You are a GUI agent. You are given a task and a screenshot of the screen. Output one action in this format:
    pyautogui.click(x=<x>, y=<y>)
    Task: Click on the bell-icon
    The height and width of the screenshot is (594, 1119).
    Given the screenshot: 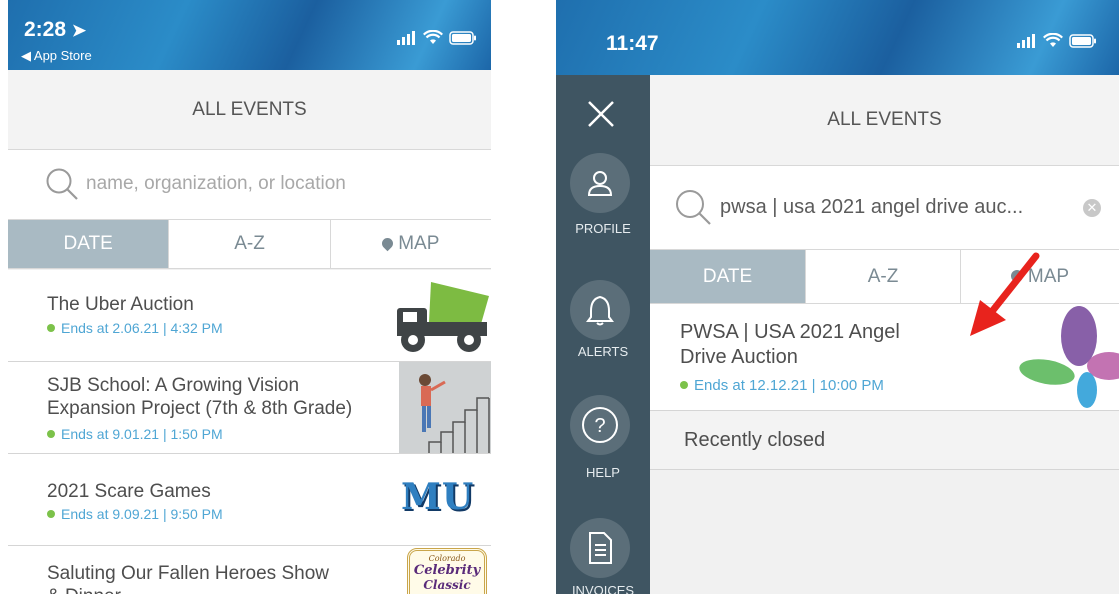 What is the action you would take?
    pyautogui.click(x=600, y=310)
    